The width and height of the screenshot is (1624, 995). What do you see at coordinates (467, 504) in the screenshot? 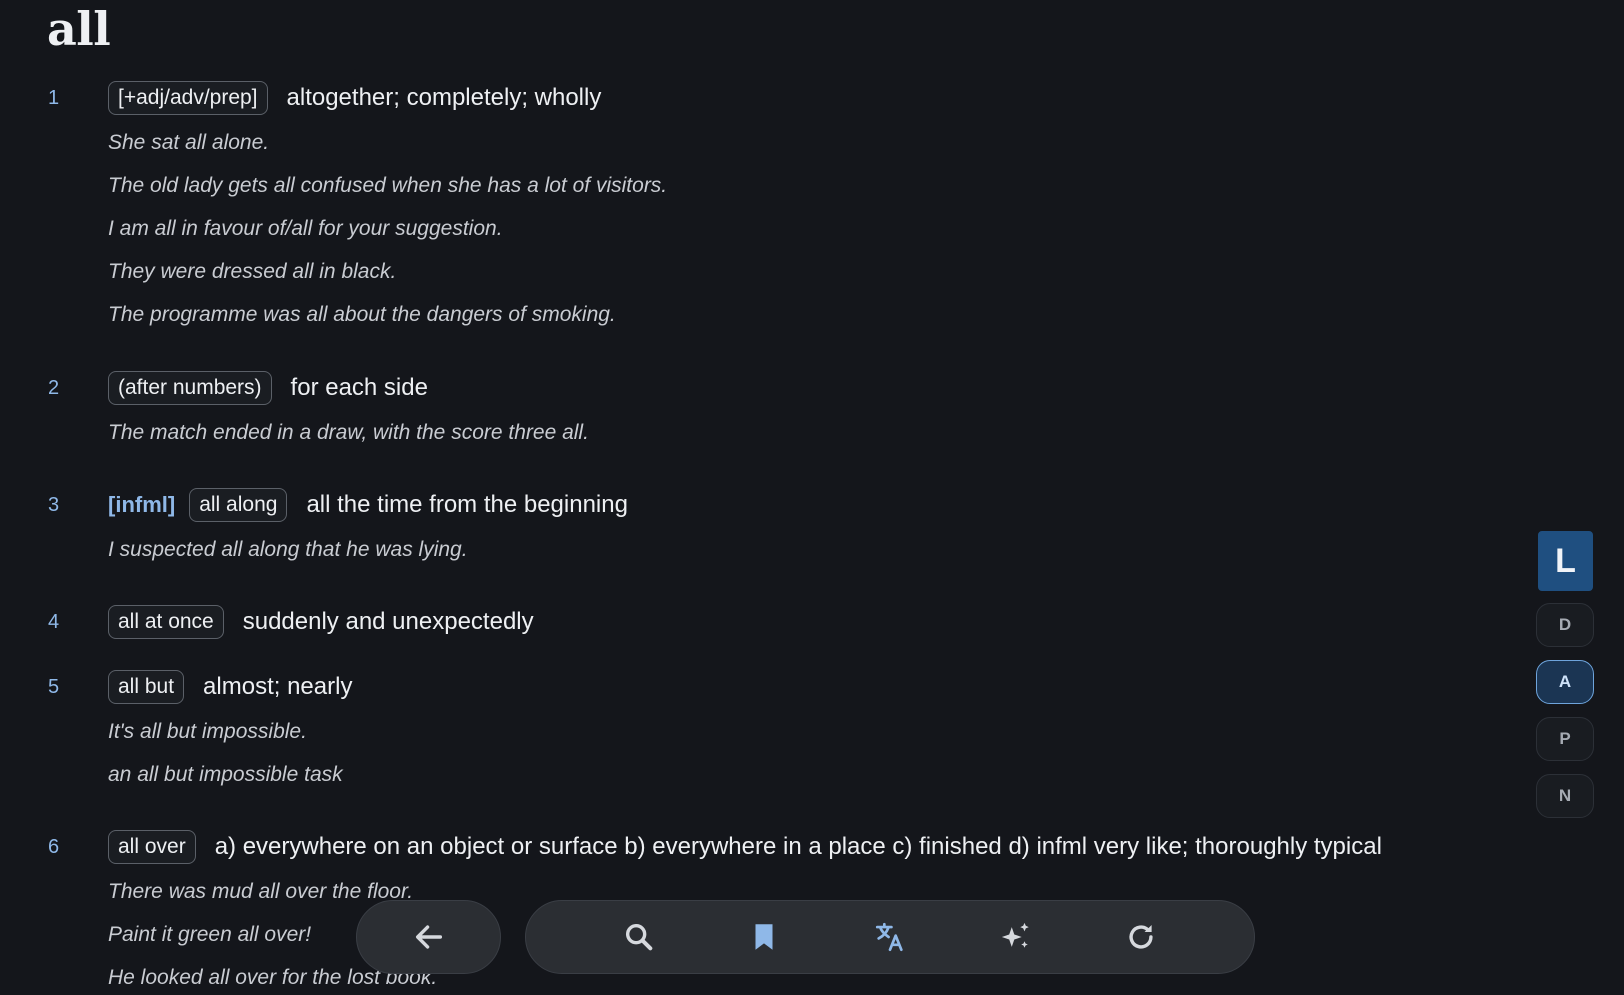
I see `definition: all the time from the beginning` at bounding box center [467, 504].